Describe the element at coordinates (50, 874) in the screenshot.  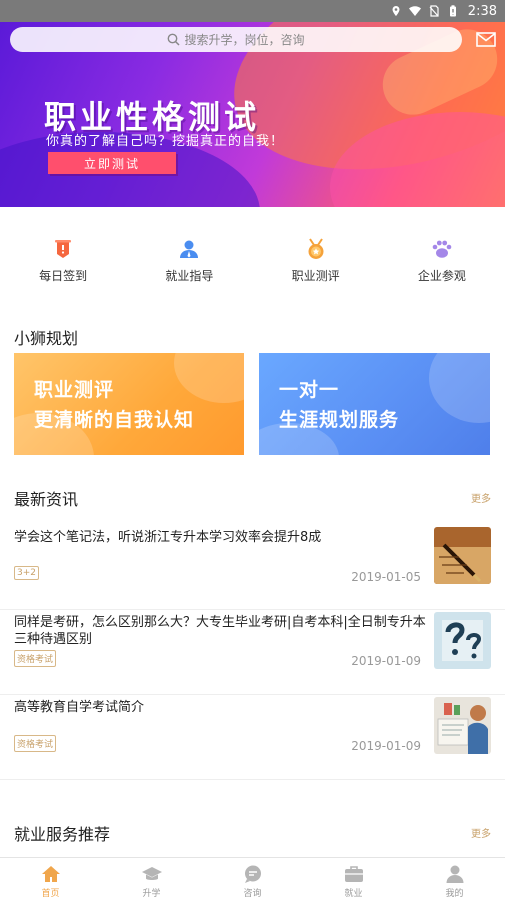
I see `home-icon` at that location.